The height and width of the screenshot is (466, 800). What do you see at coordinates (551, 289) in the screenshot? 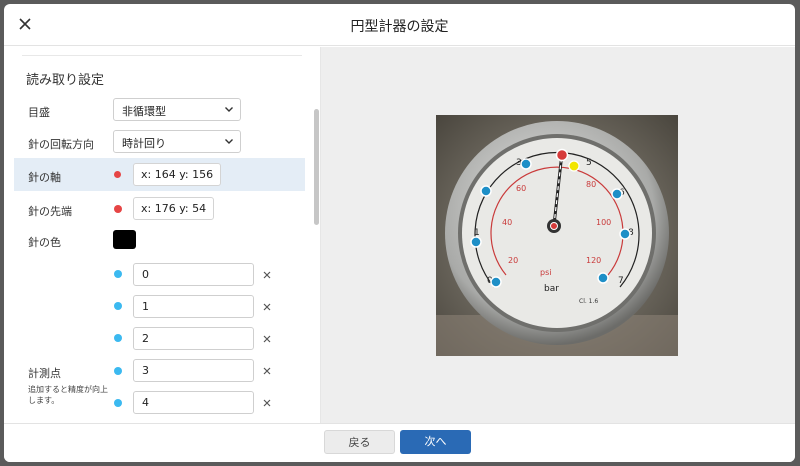
I see `svg-text: bar` at bounding box center [551, 289].